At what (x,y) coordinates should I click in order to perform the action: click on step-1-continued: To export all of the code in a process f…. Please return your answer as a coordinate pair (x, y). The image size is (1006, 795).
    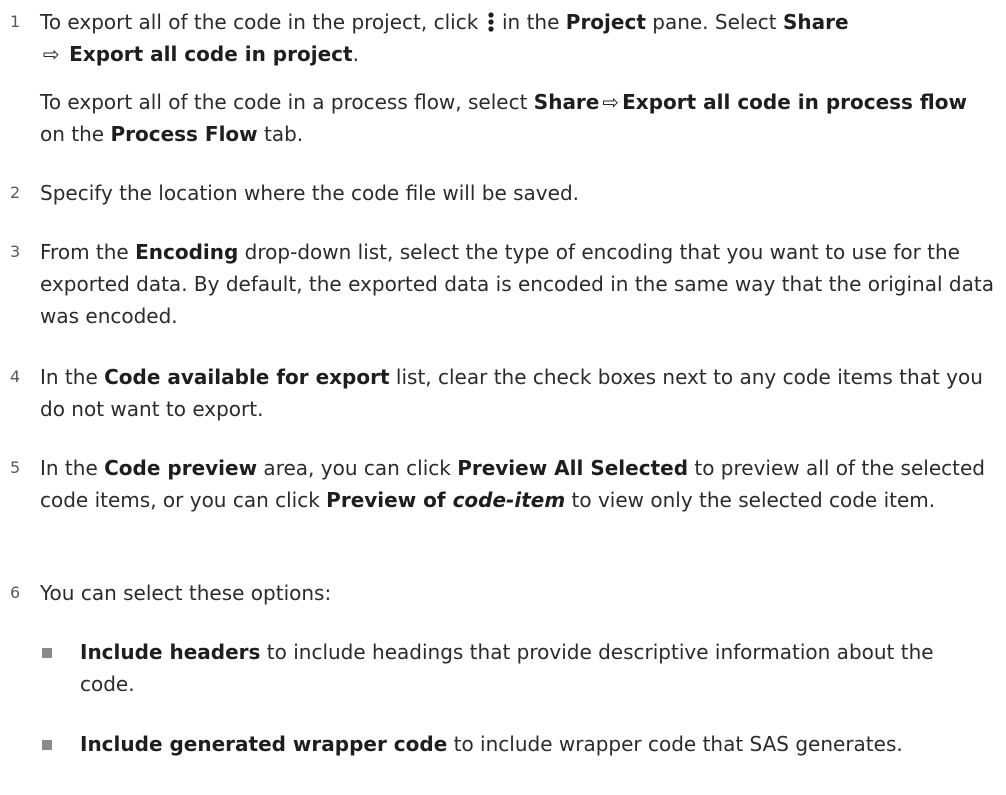
    Looking at the image, I should click on (497, 118).